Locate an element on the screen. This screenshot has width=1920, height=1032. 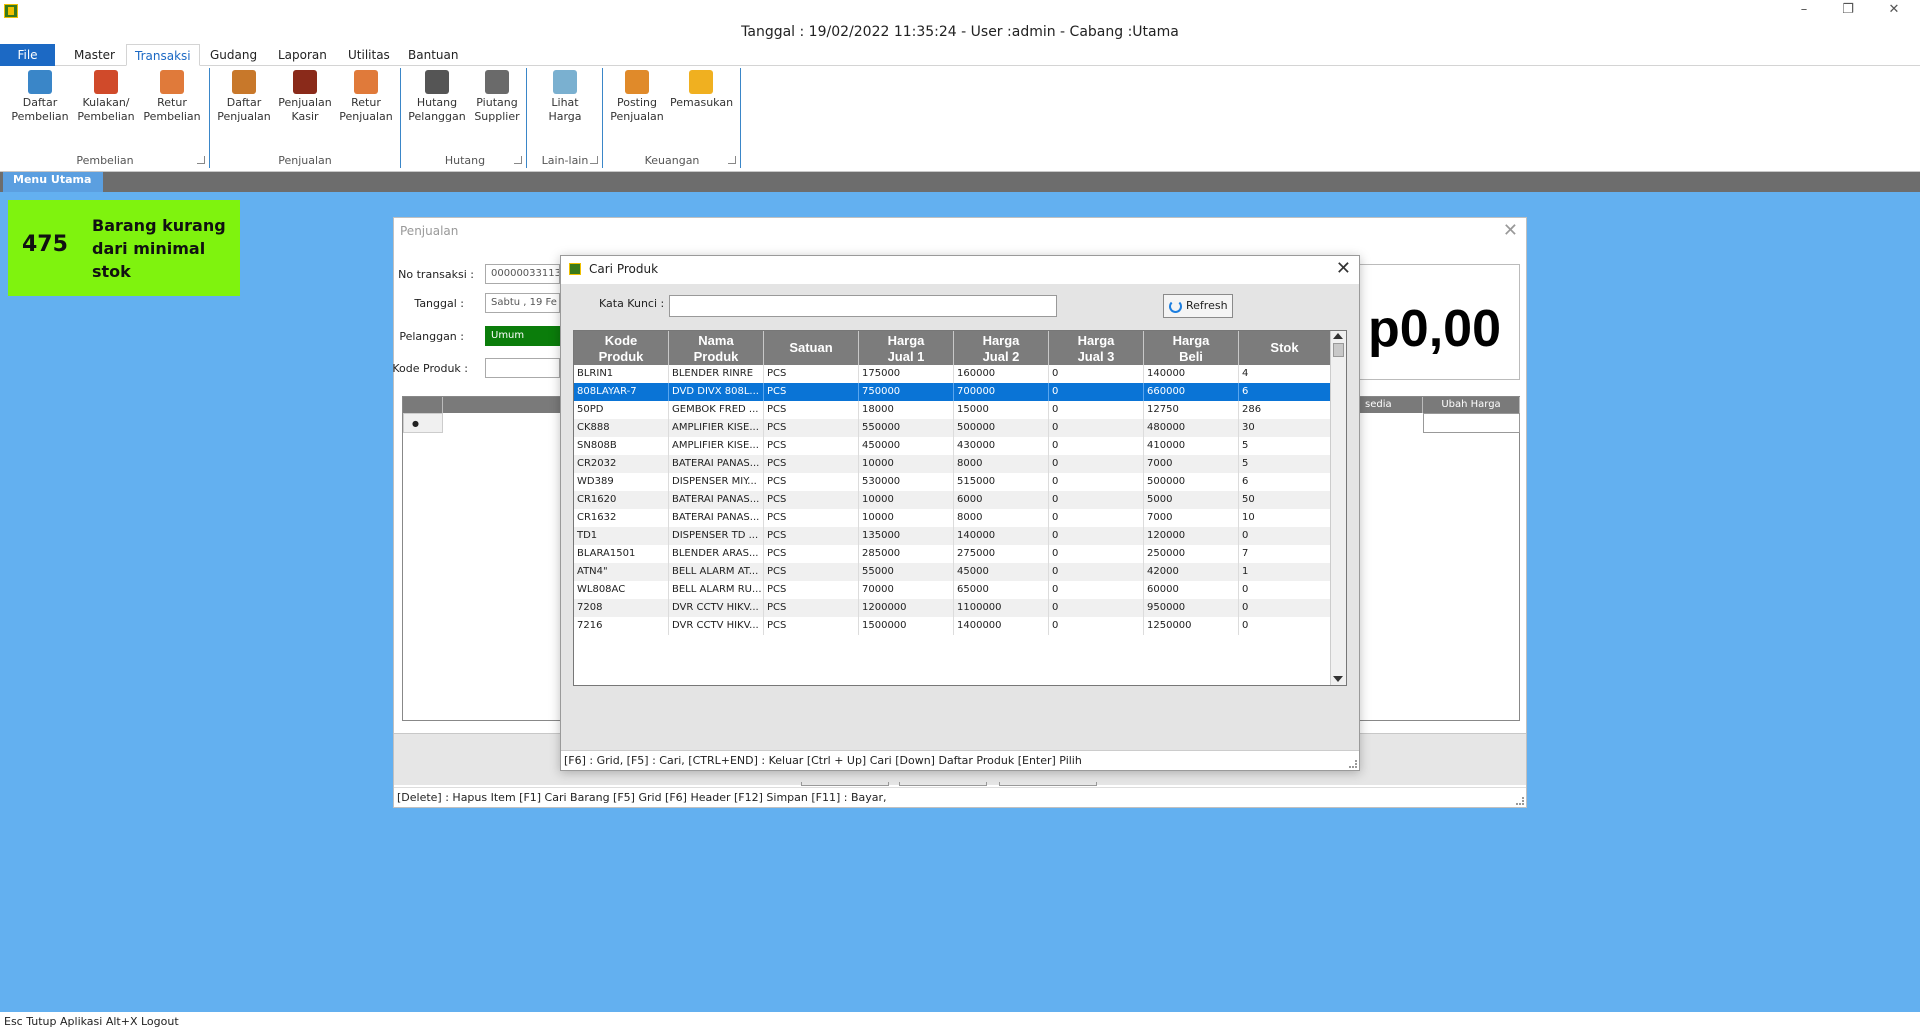
cell-kode-produk: BLRIN1 is located at coordinates (621, 374).